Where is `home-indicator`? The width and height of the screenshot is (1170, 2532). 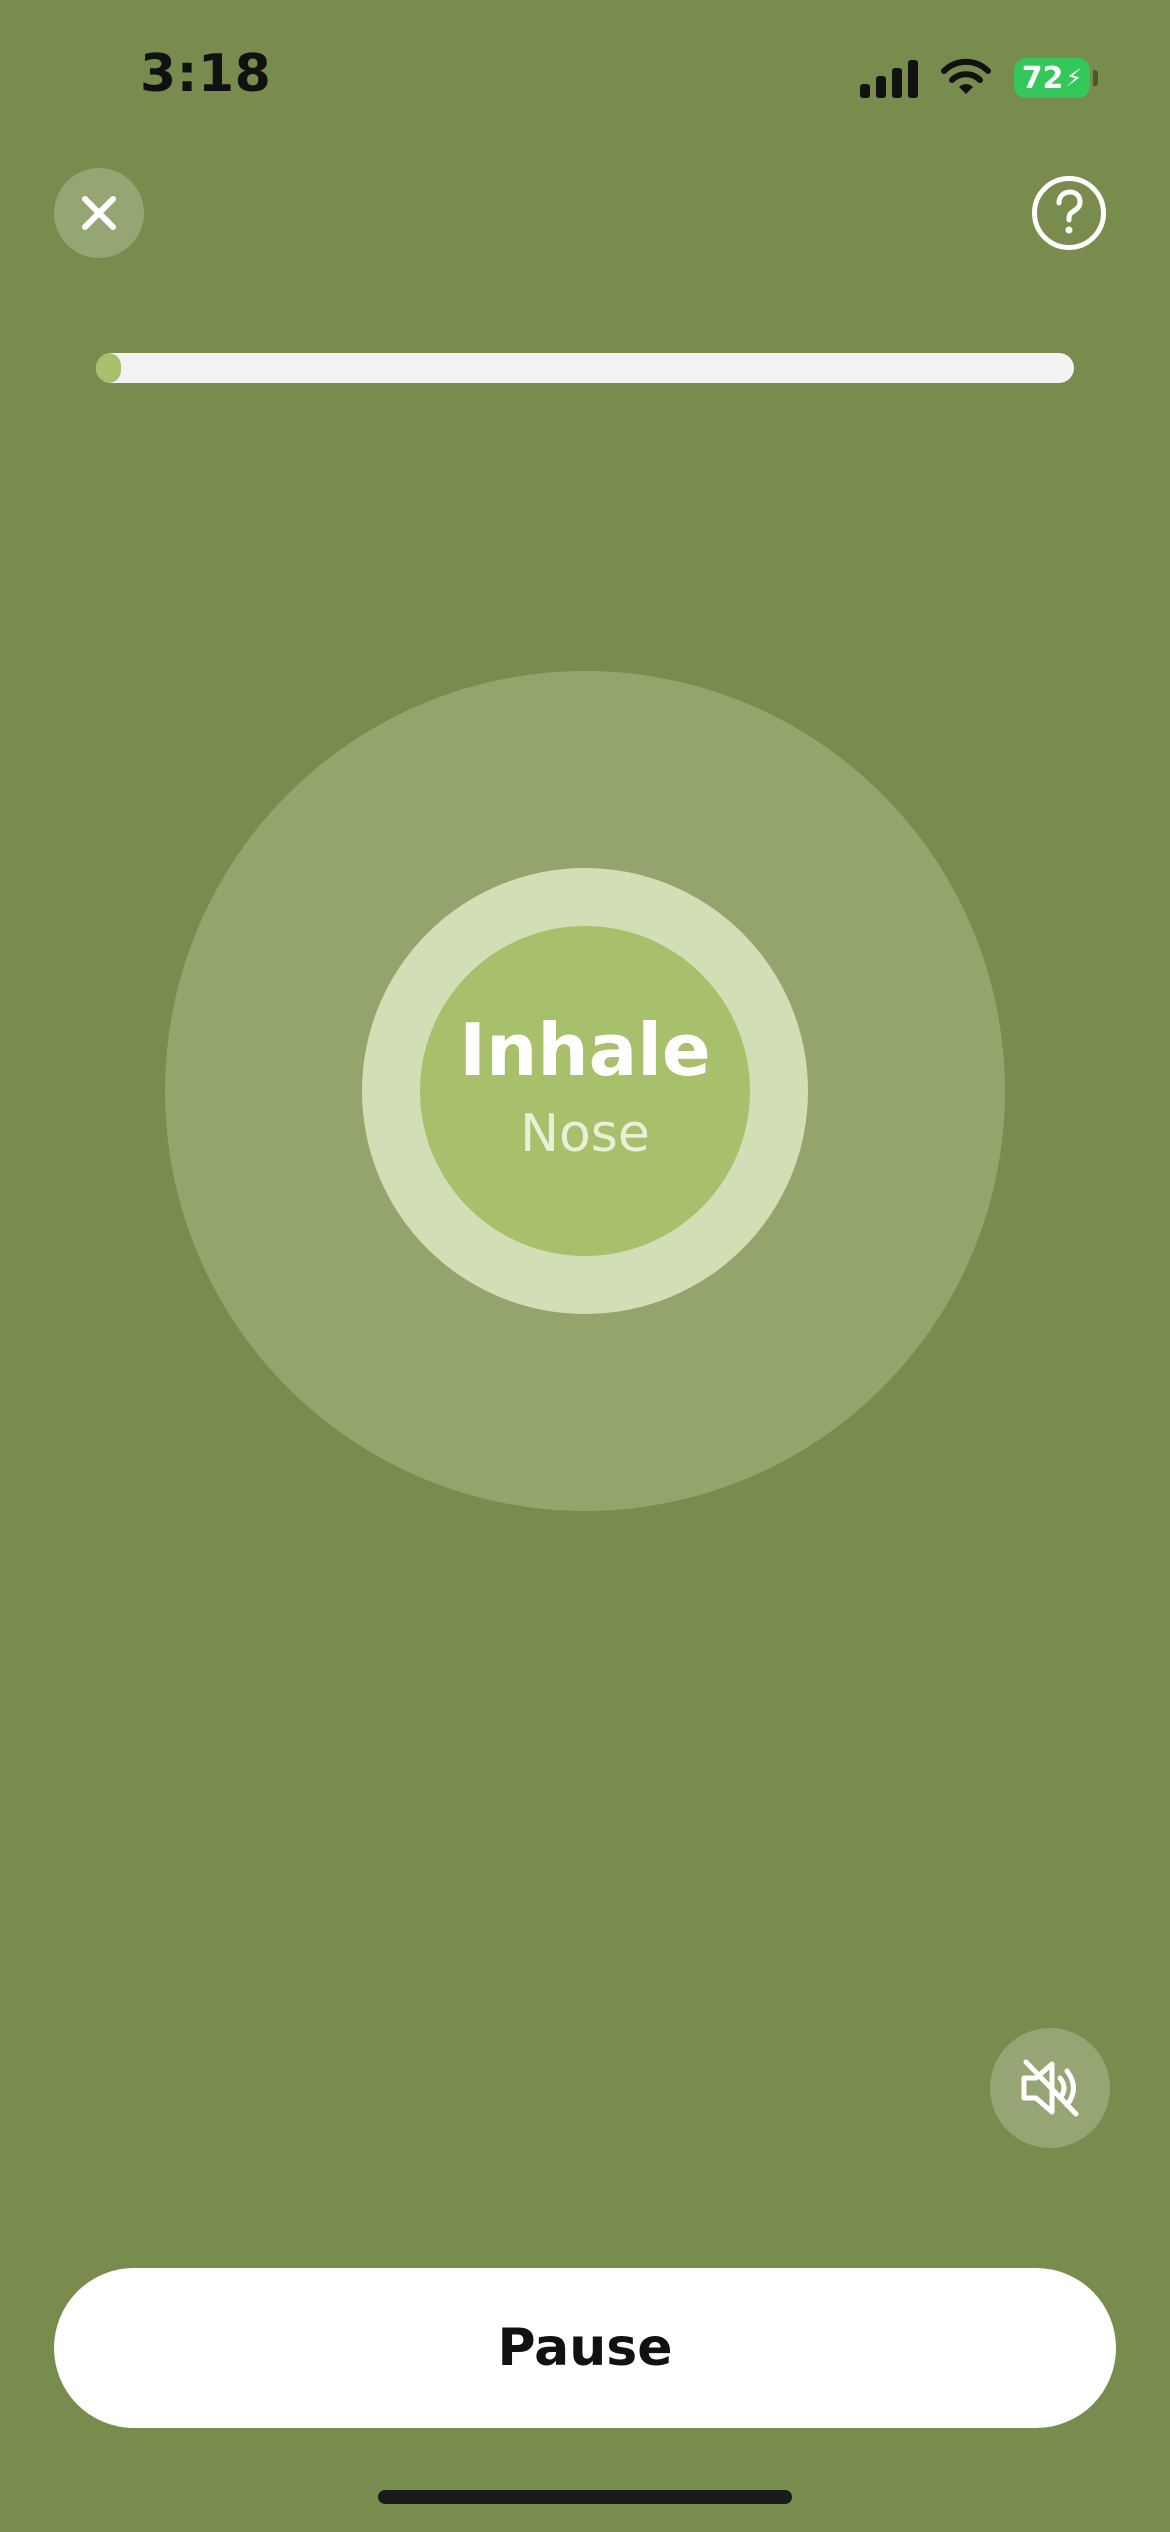 home-indicator is located at coordinates (585, 2497).